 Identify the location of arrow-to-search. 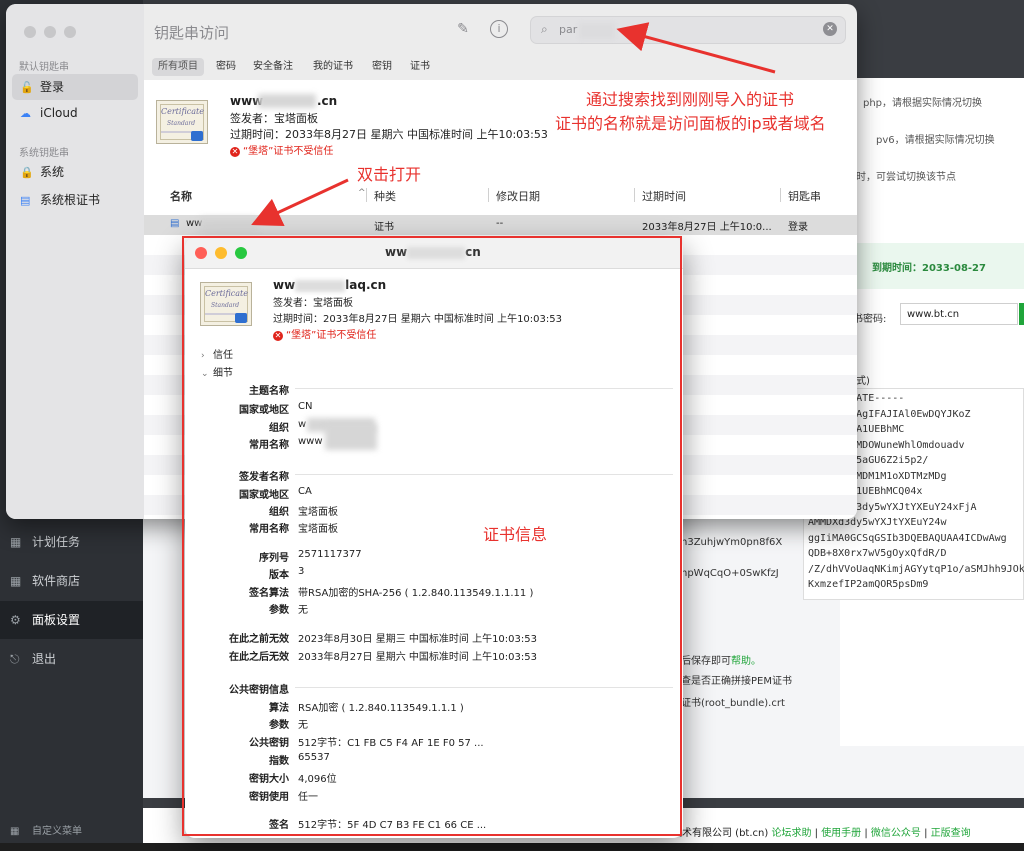
(696, 48).